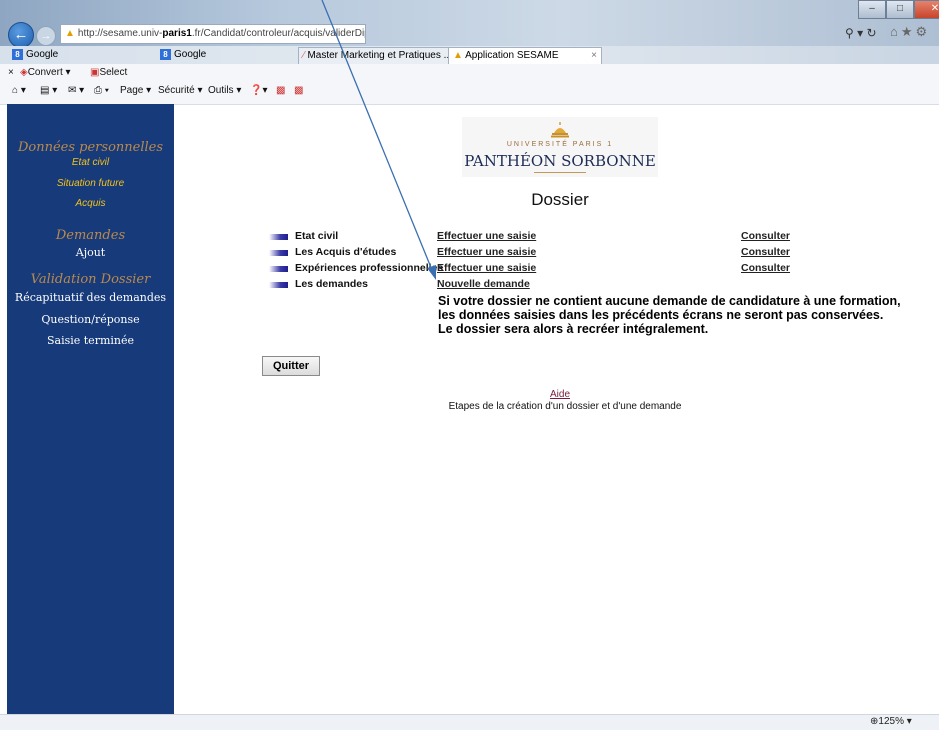 Image resolution: width=939 pixels, height=730 pixels. I want to click on forward-arrow-icon: →, so click(46, 36).